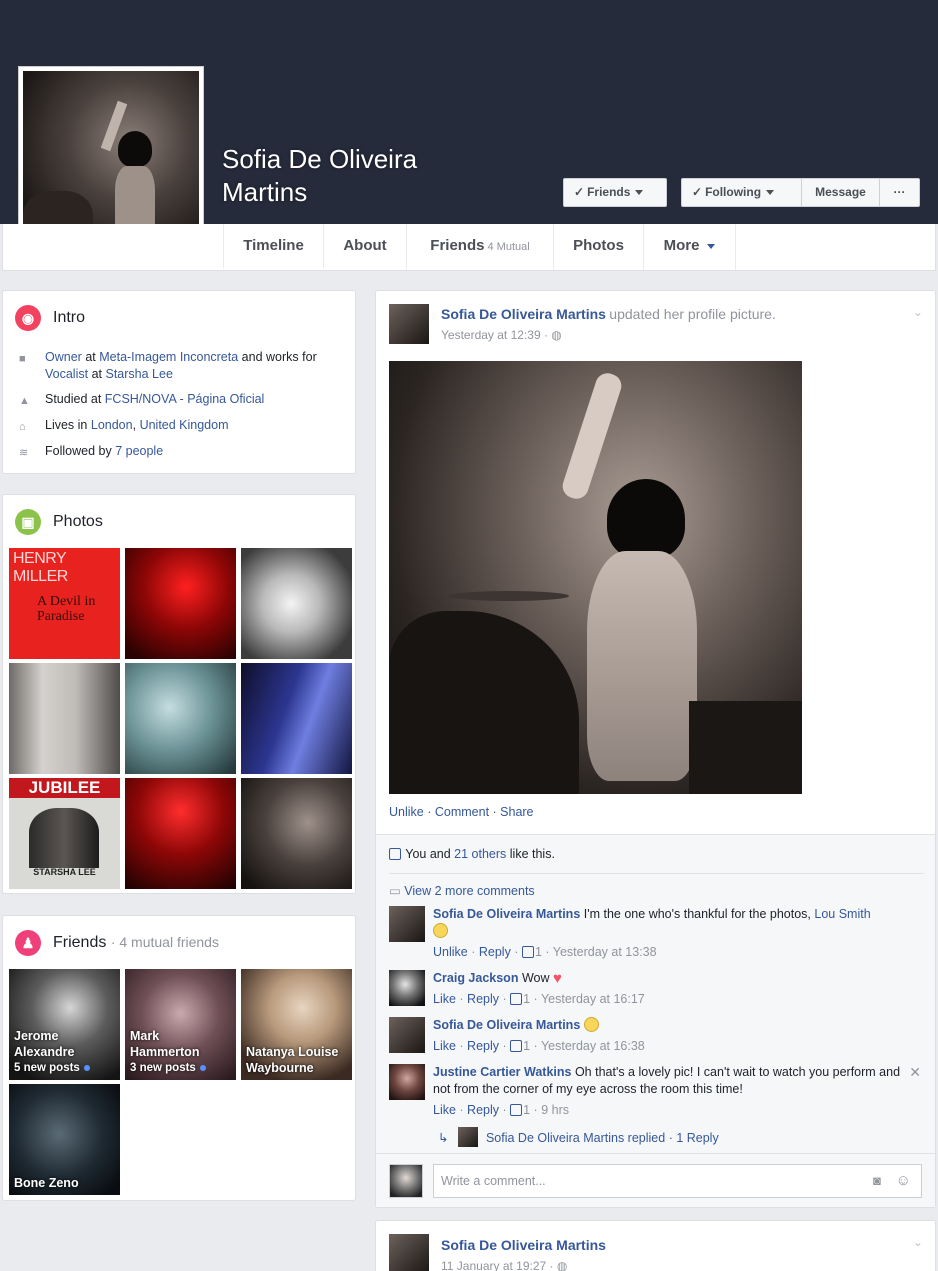 The height and width of the screenshot is (1271, 938). I want to click on view-more-comments: ▭ View 2 more comments, so click(462, 890).